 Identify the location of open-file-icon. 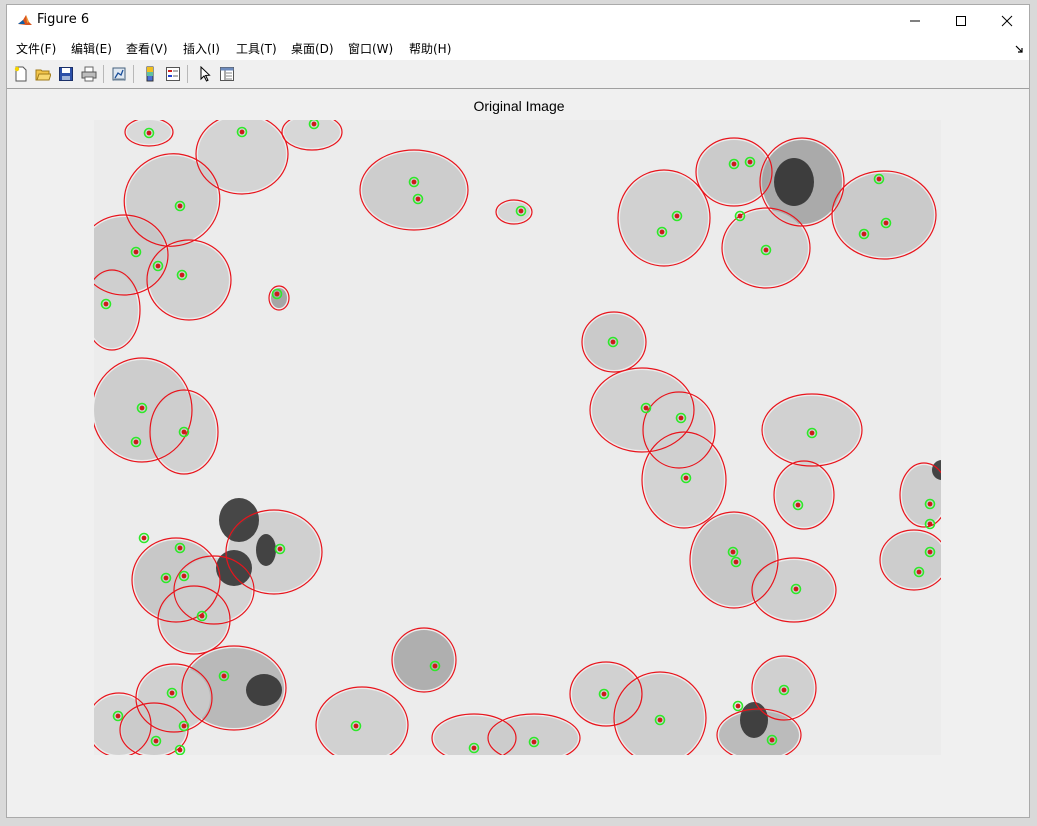
(43, 75).